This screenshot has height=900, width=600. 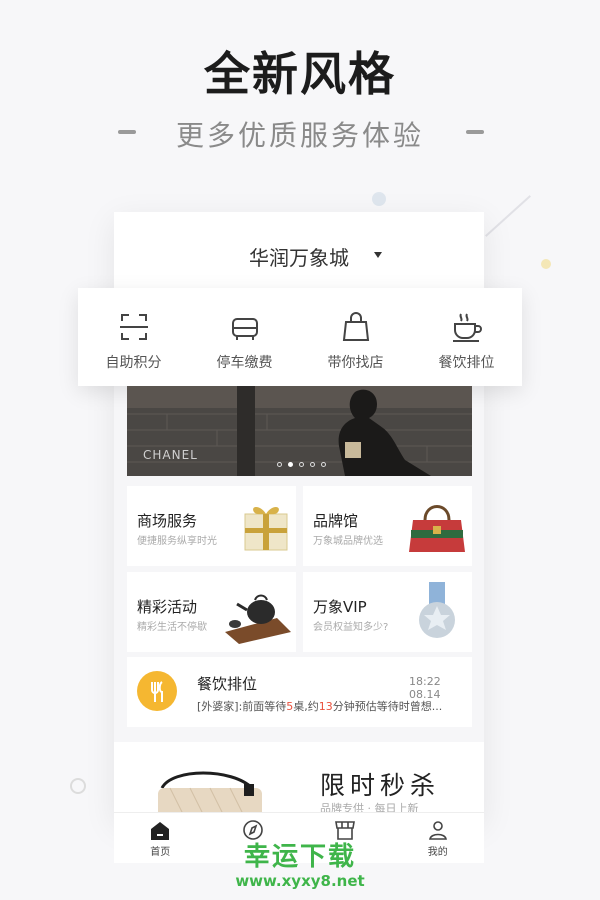 I want to click on carousel-dots, so click(x=301, y=464).